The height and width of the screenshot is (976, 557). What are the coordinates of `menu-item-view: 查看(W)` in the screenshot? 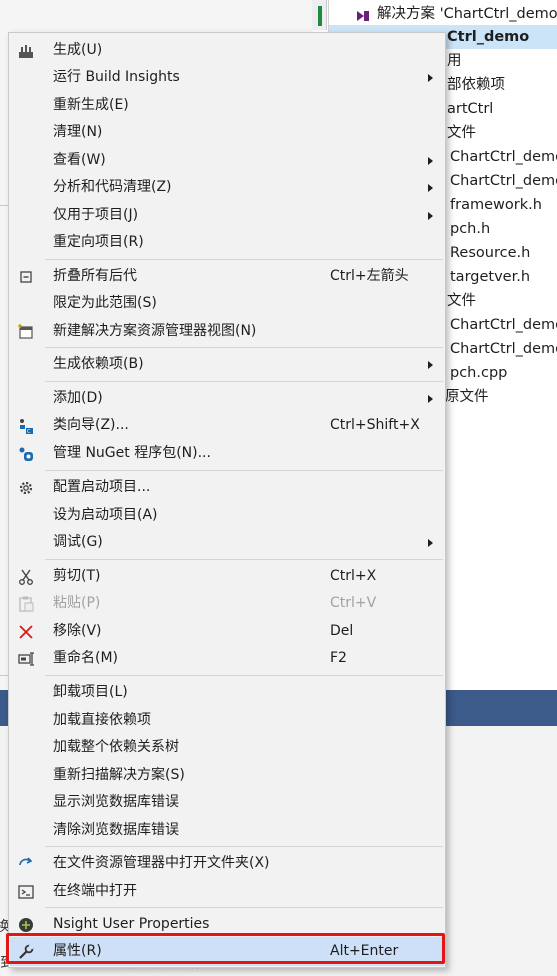 It's located at (227, 160).